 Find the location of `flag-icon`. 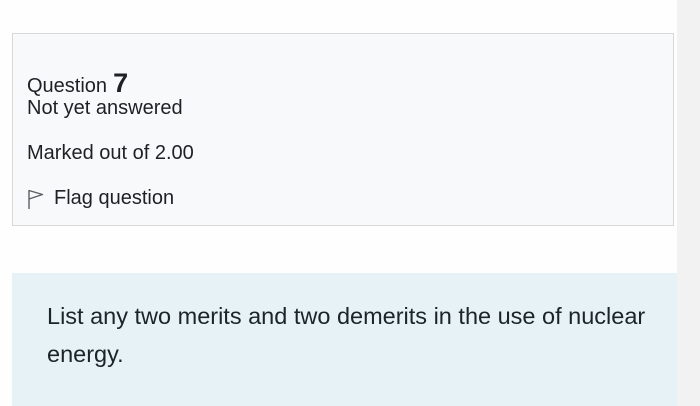

flag-icon is located at coordinates (36, 199).